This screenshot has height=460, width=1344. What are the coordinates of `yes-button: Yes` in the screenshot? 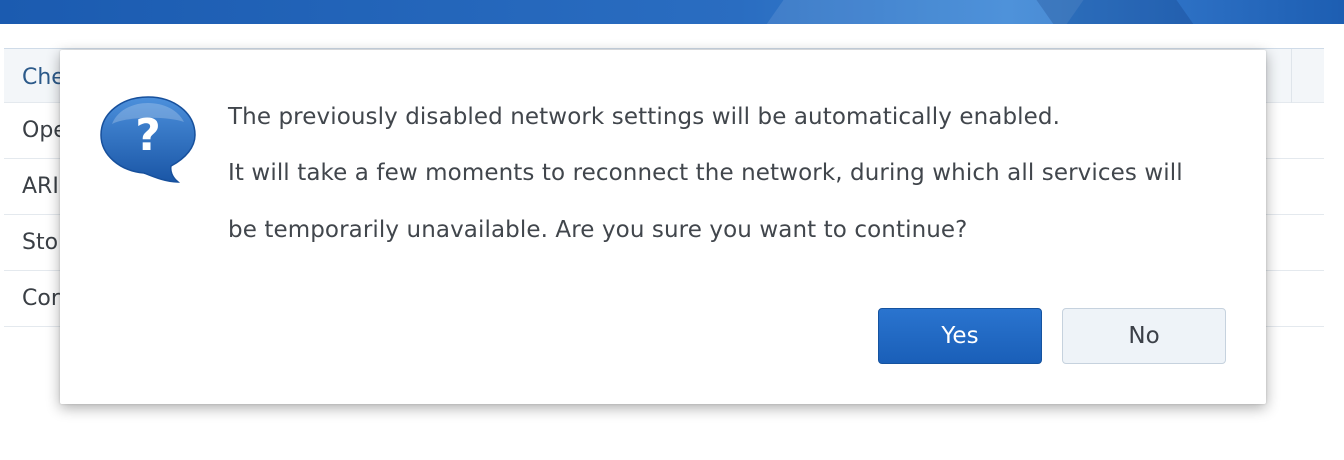 It's located at (960, 336).